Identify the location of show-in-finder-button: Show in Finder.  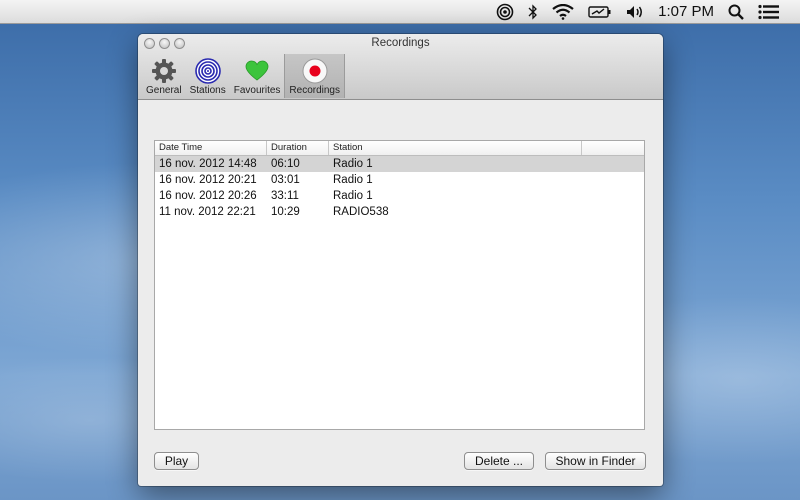
(595, 461).